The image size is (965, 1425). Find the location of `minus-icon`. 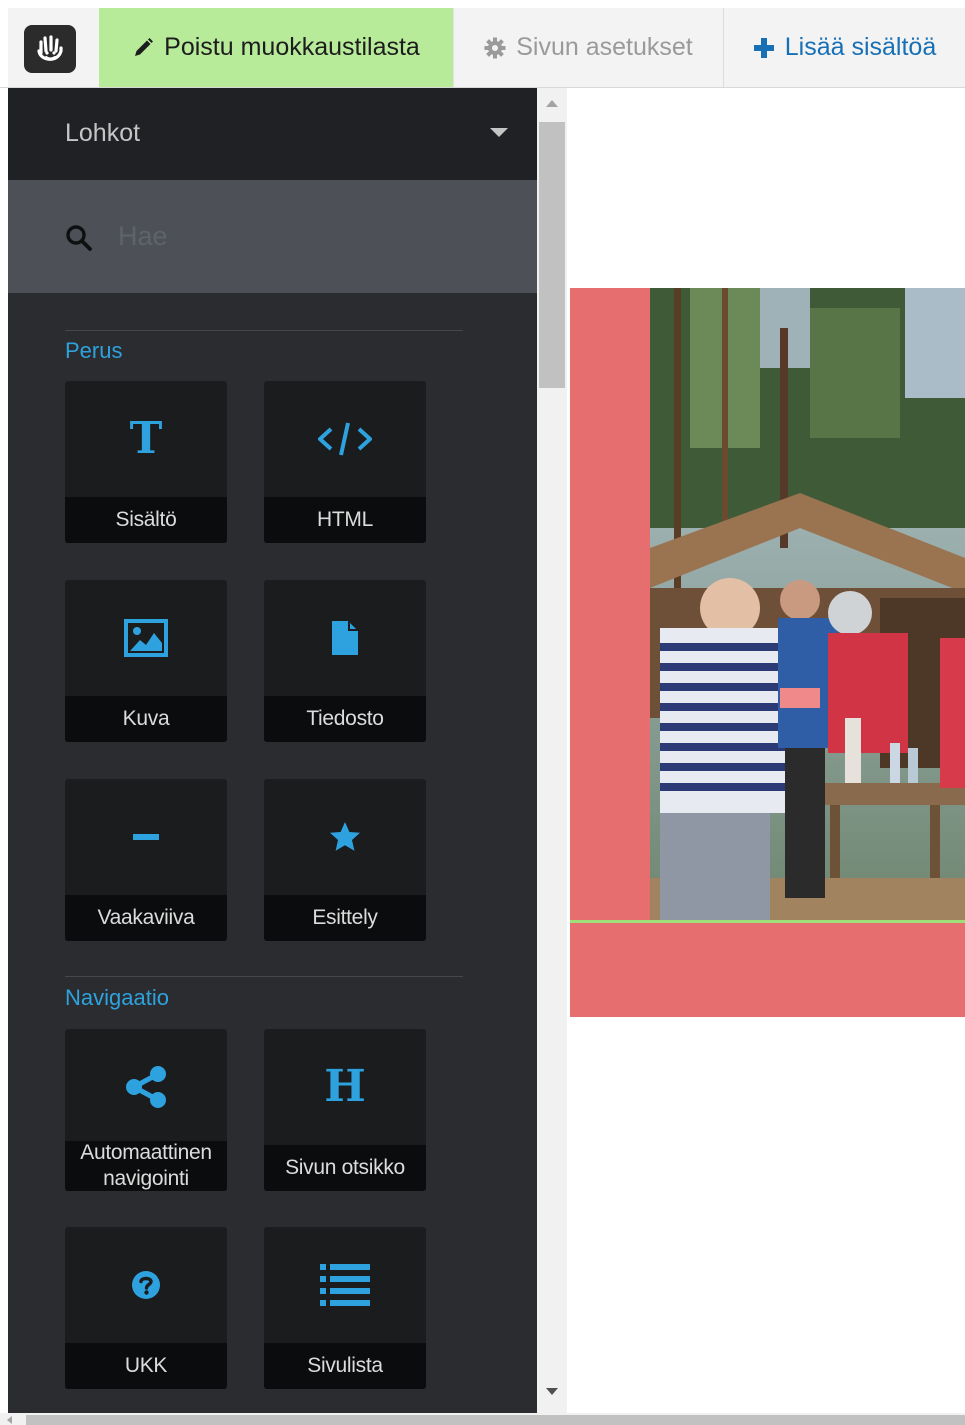

minus-icon is located at coordinates (146, 837).